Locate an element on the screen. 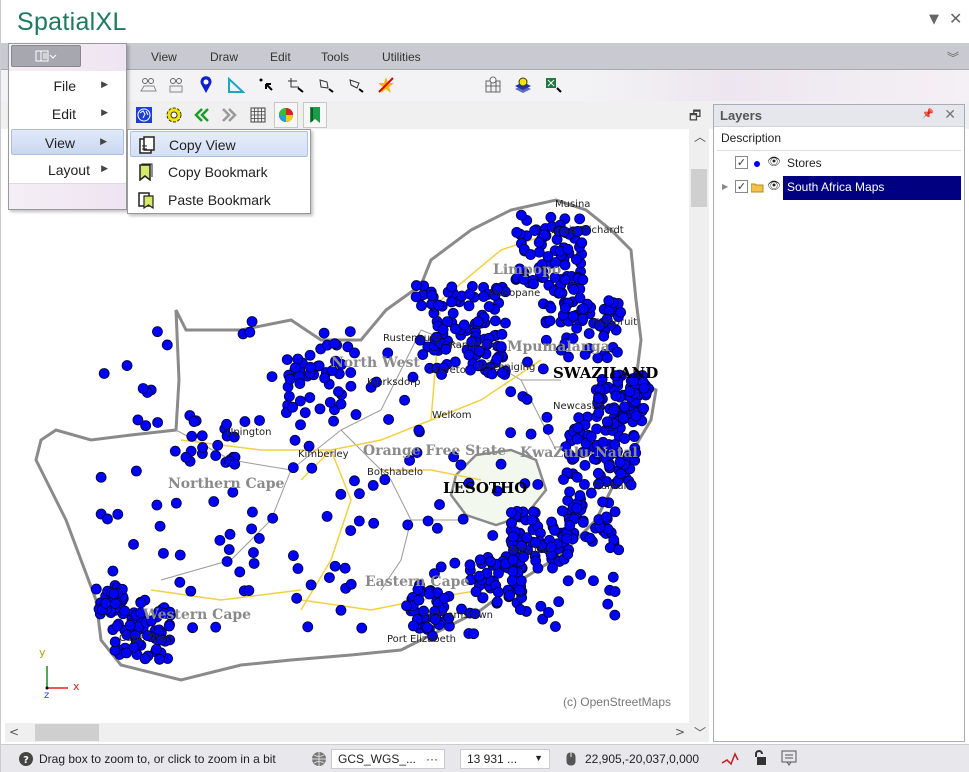  layer-highlight-button is located at coordinates (523, 85).